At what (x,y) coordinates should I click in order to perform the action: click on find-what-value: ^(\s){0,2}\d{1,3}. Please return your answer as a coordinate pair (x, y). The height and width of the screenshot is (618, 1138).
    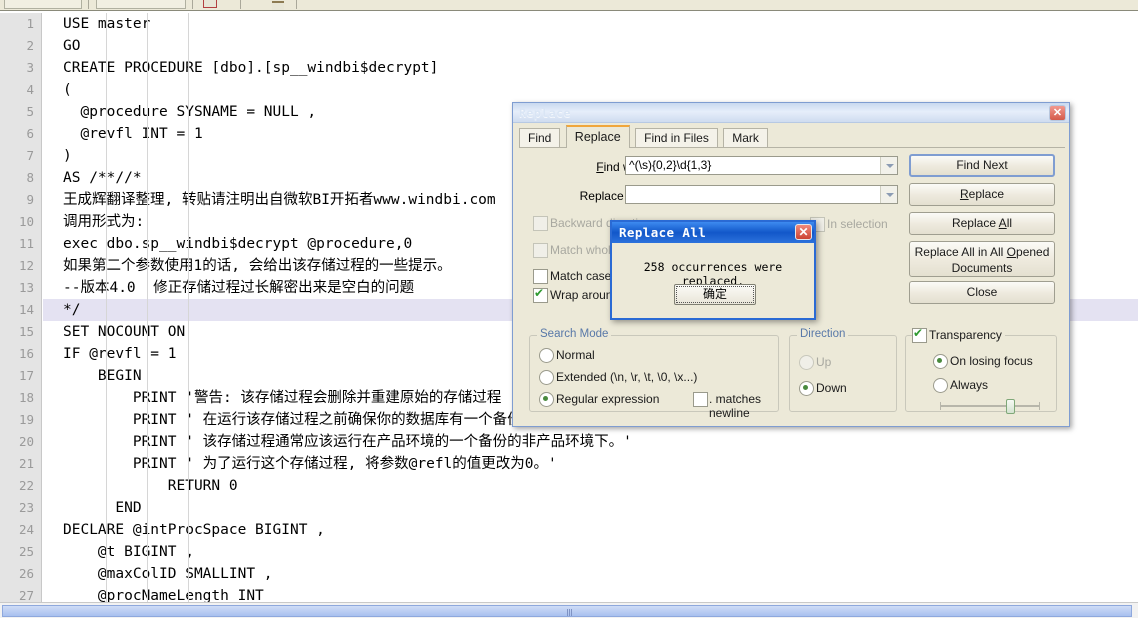
    Looking at the image, I should click on (670, 165).